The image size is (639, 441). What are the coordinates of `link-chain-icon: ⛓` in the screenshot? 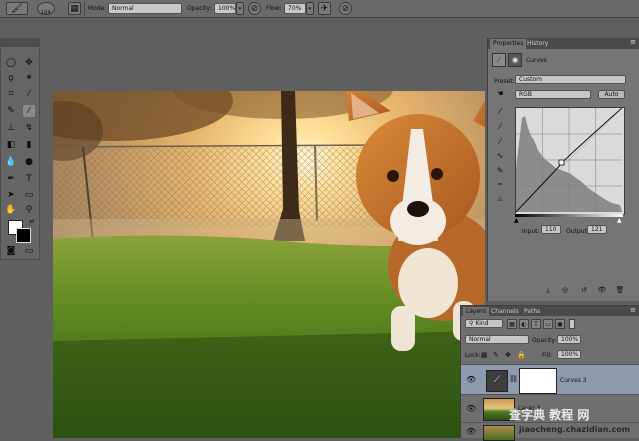 It's located at (513, 379).